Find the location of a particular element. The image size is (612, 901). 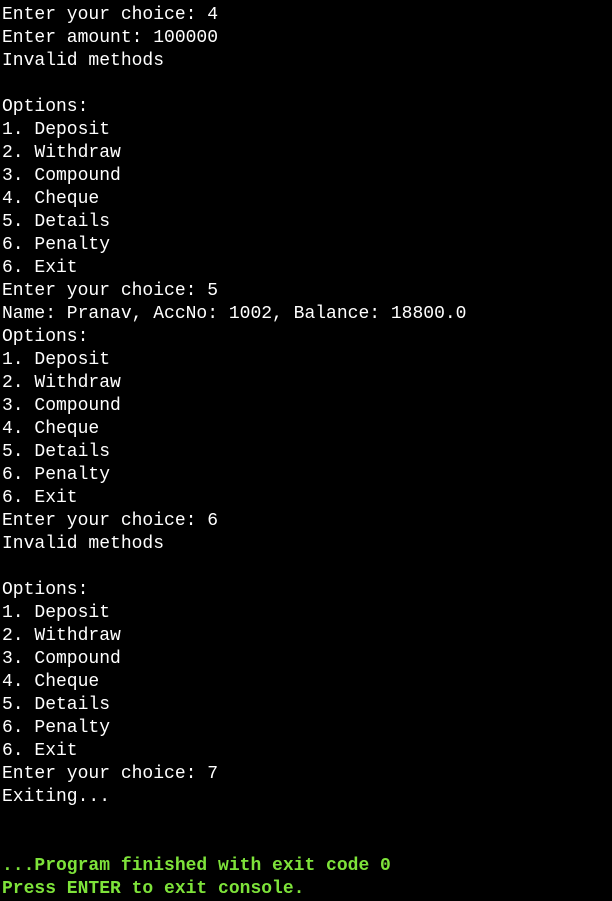

exit-code-message: ...Program finished with exit code 0 is located at coordinates (196, 866).